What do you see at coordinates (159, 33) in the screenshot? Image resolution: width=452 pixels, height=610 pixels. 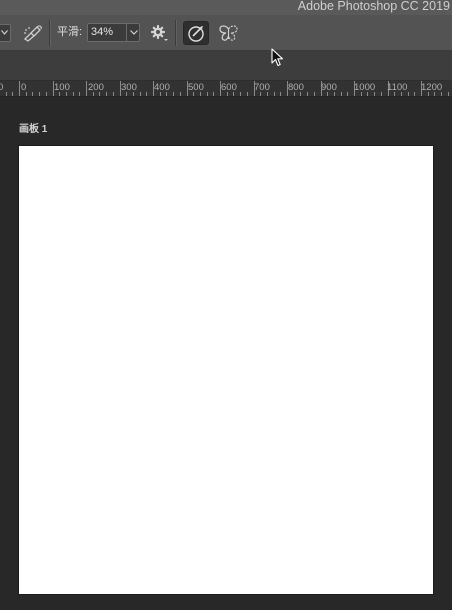 I see `gear-icon` at bounding box center [159, 33].